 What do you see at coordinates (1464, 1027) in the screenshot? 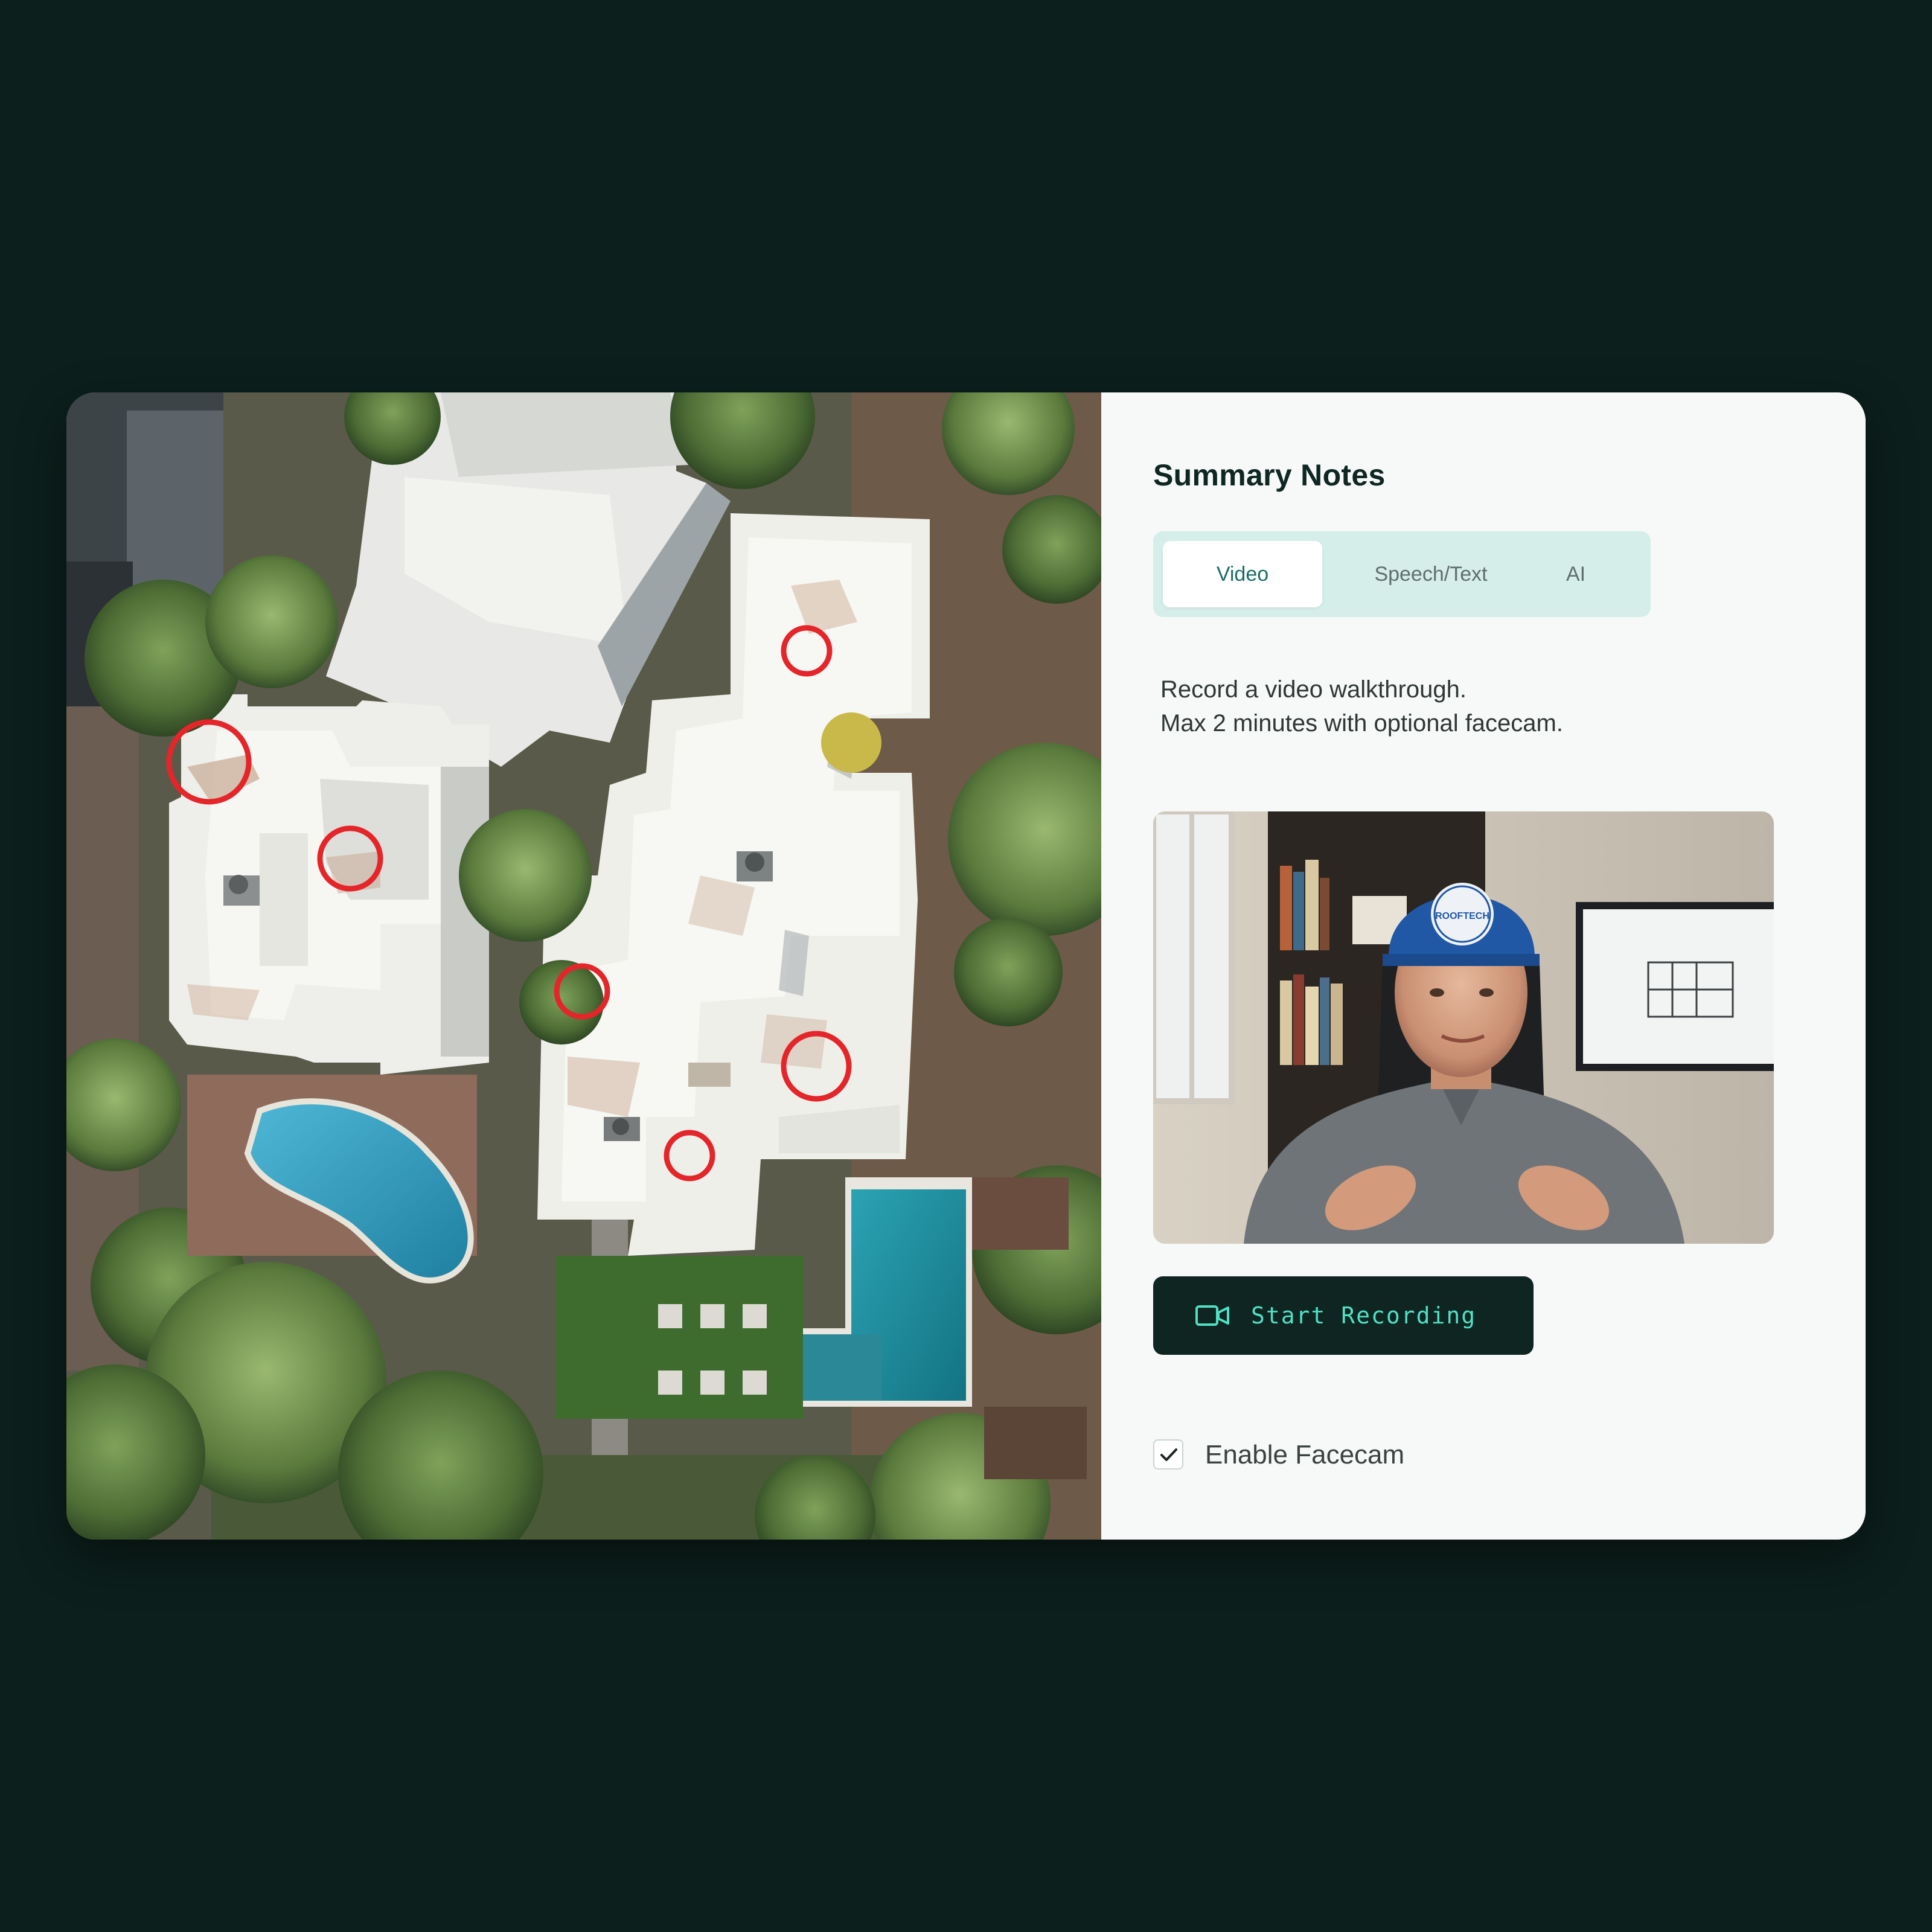
I see `facecam-preview: ROOFTECH` at bounding box center [1464, 1027].